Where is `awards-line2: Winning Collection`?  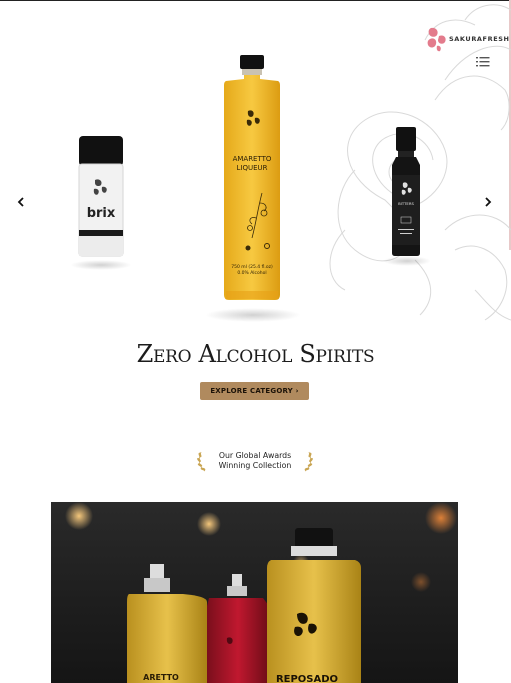 awards-line2: Winning Collection is located at coordinates (255, 465).